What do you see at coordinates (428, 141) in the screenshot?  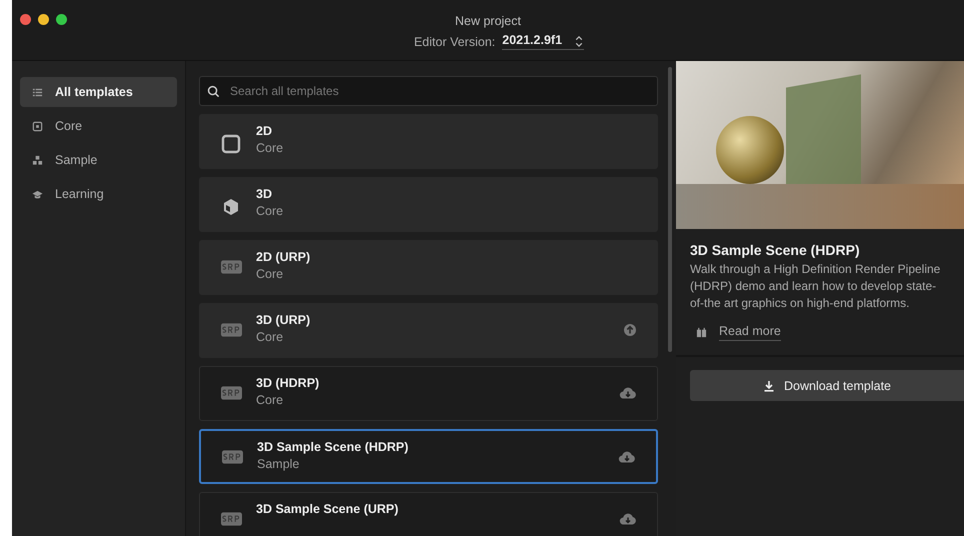 I see `template-card: 2D Core` at bounding box center [428, 141].